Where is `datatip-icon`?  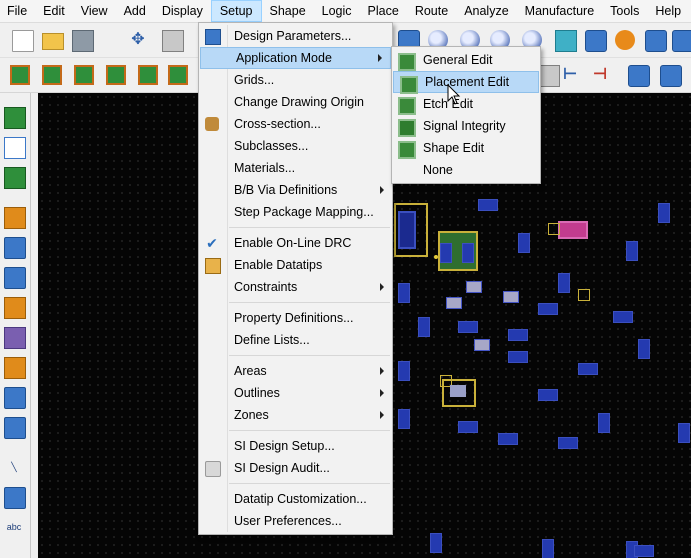
datatip-icon is located at coordinates (213, 266).